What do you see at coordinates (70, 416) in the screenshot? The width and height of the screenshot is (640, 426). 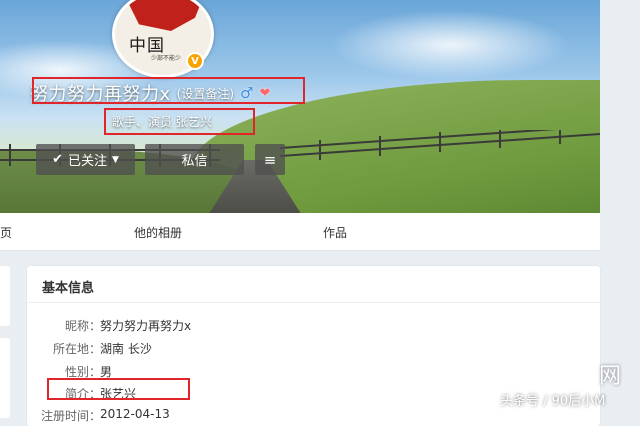 I see `info-label: 注册时间：` at bounding box center [70, 416].